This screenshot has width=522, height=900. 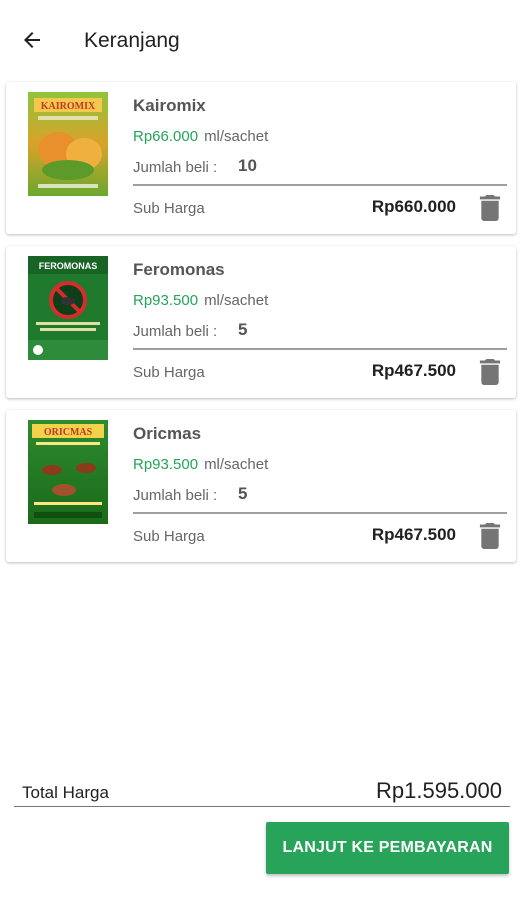 What do you see at coordinates (167, 433) in the screenshot?
I see `product-name: Oricmas` at bounding box center [167, 433].